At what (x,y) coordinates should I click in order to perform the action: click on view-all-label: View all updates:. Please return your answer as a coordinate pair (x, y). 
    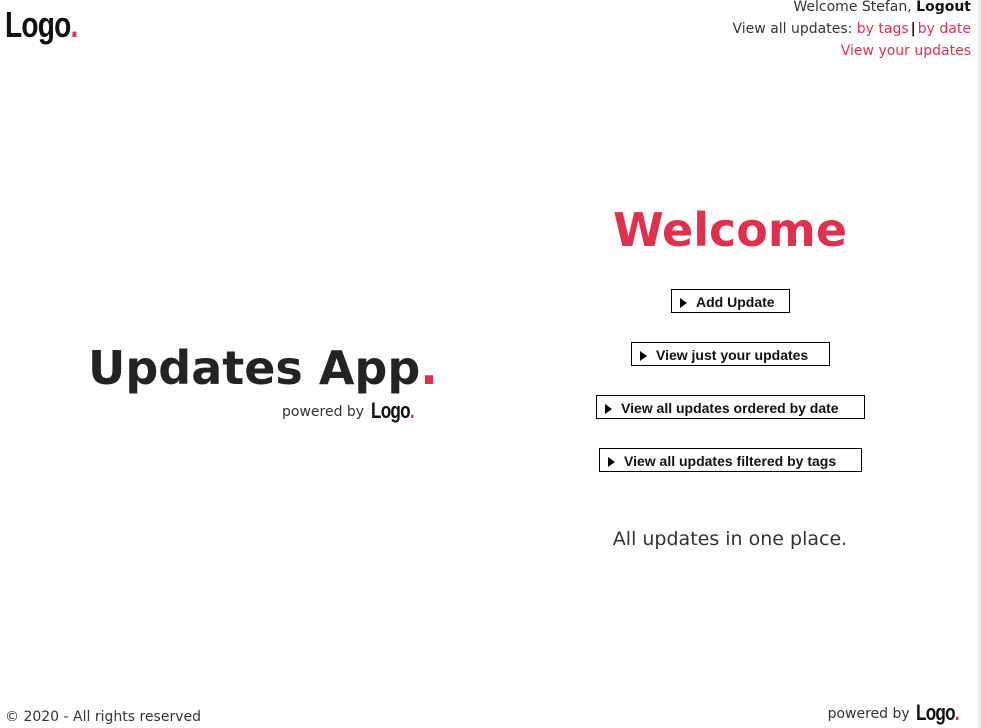
    Looking at the image, I should click on (792, 29).